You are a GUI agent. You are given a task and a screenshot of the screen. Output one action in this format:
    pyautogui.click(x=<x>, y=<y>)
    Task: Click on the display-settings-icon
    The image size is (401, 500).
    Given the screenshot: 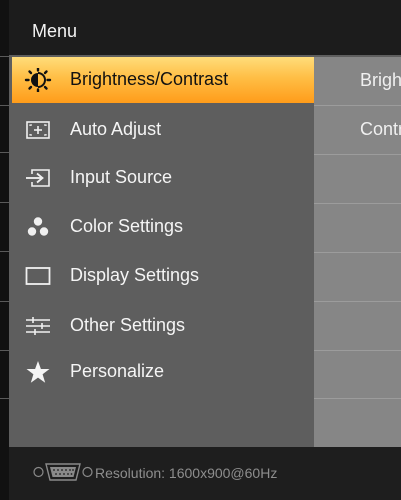 What is the action you would take?
    pyautogui.click(x=38, y=276)
    